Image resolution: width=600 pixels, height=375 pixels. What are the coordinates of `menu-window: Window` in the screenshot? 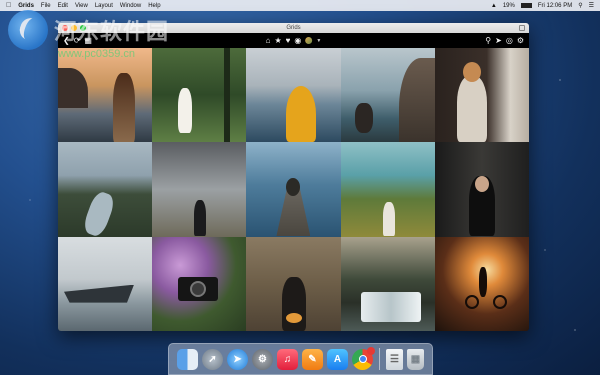 It's located at (130, 6).